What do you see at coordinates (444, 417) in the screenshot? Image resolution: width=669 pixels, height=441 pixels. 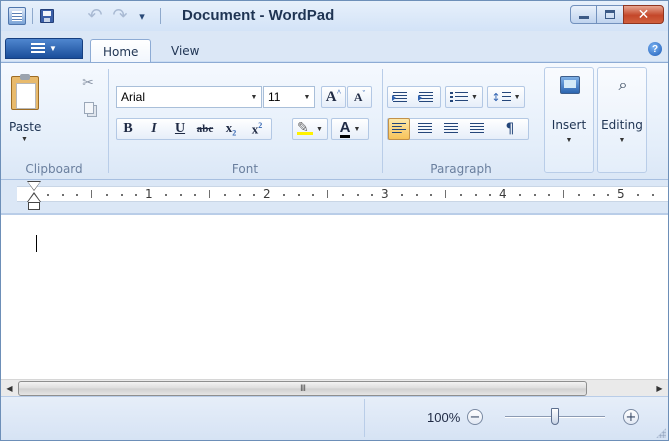 I see `zoom-level: 100%` at bounding box center [444, 417].